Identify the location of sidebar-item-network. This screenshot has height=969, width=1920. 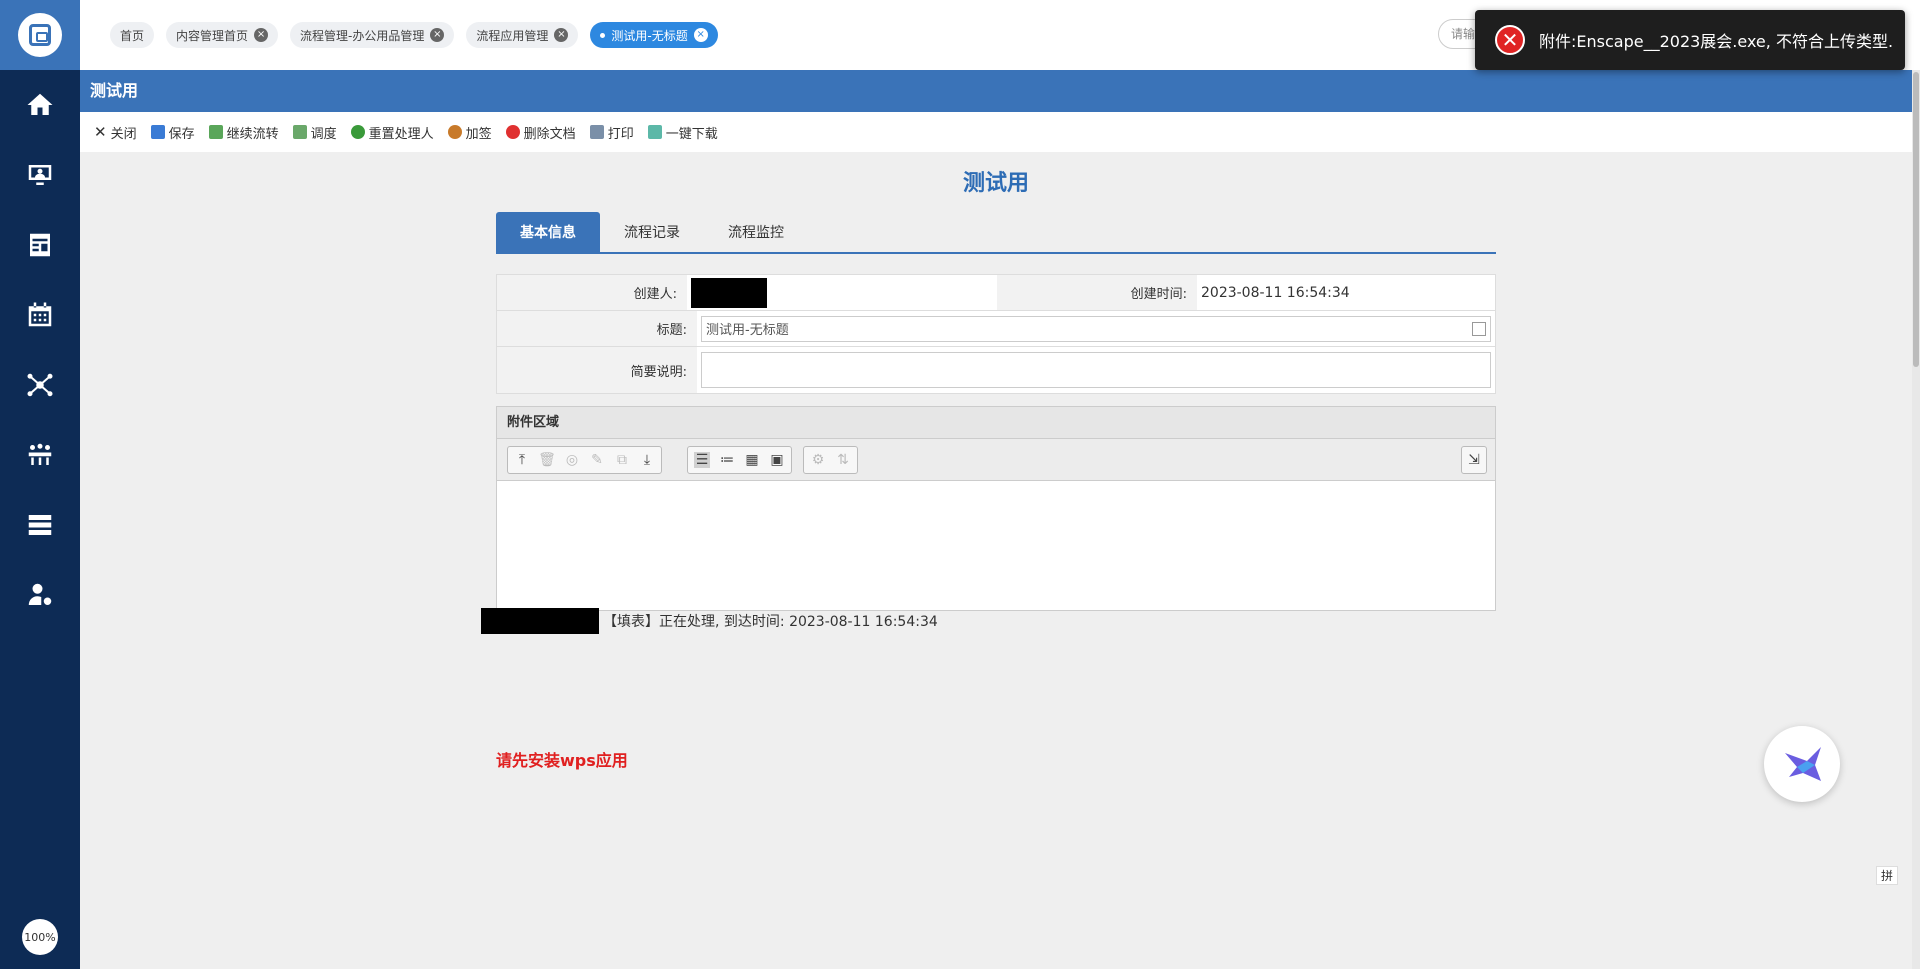
(40, 385).